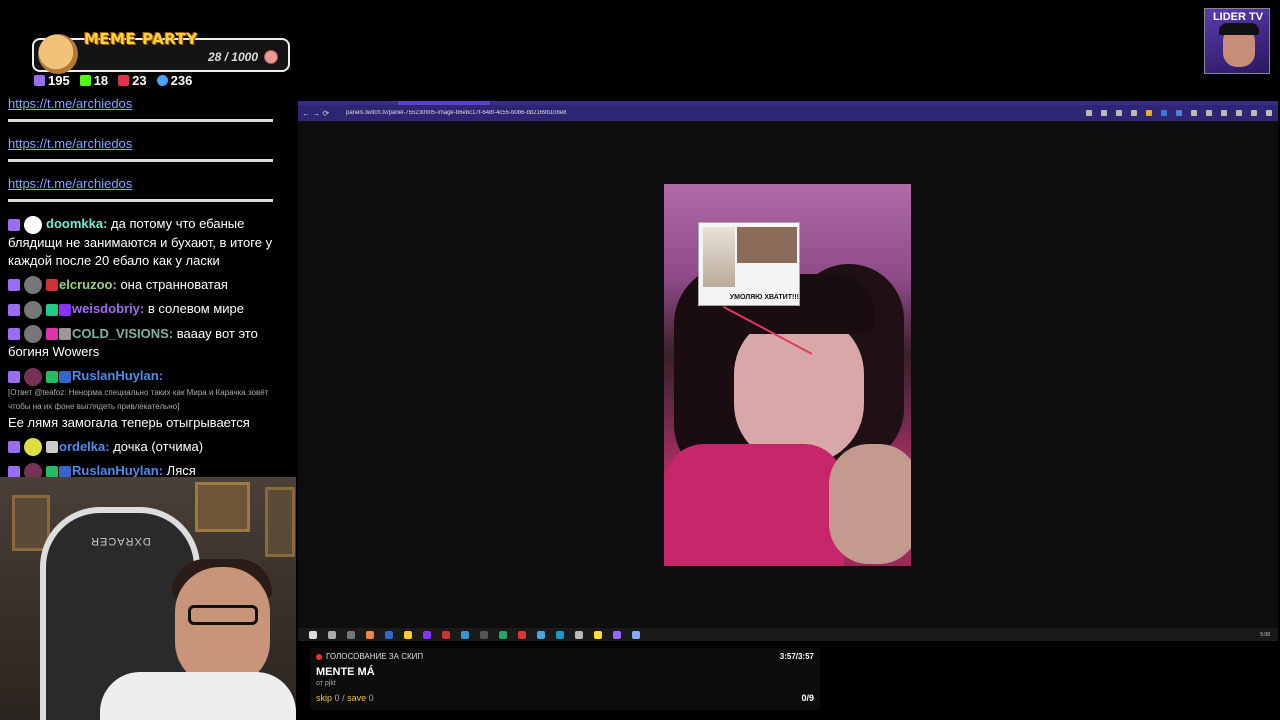 The width and height of the screenshot is (1280, 720). I want to click on channel-title: LIDER TV, so click(1238, 17).